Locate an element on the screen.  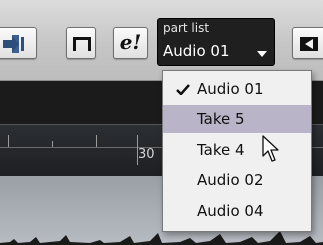
menu-item-label: Take 5 is located at coordinates (221, 119).